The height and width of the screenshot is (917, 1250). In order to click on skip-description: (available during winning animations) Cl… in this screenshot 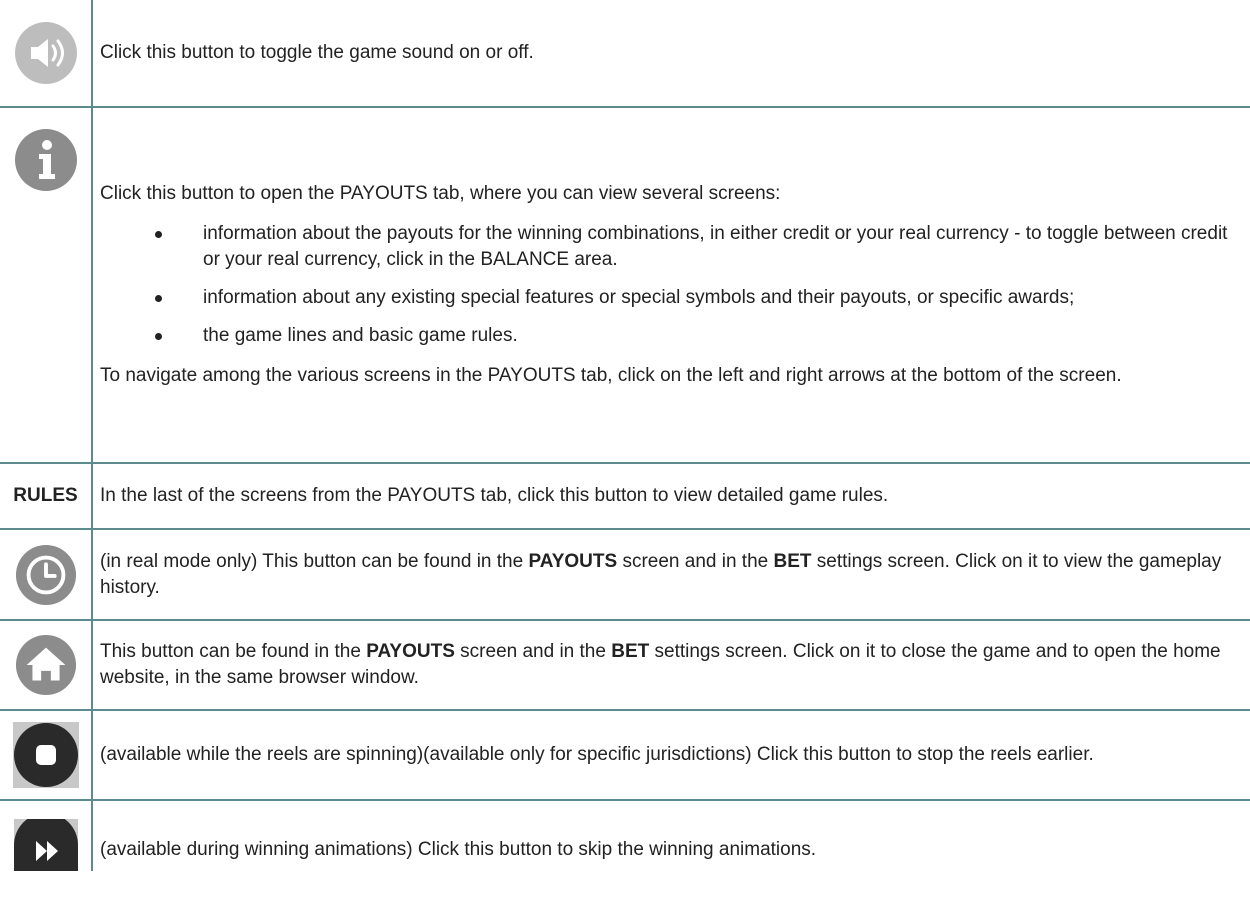, I will do `click(458, 849)`.